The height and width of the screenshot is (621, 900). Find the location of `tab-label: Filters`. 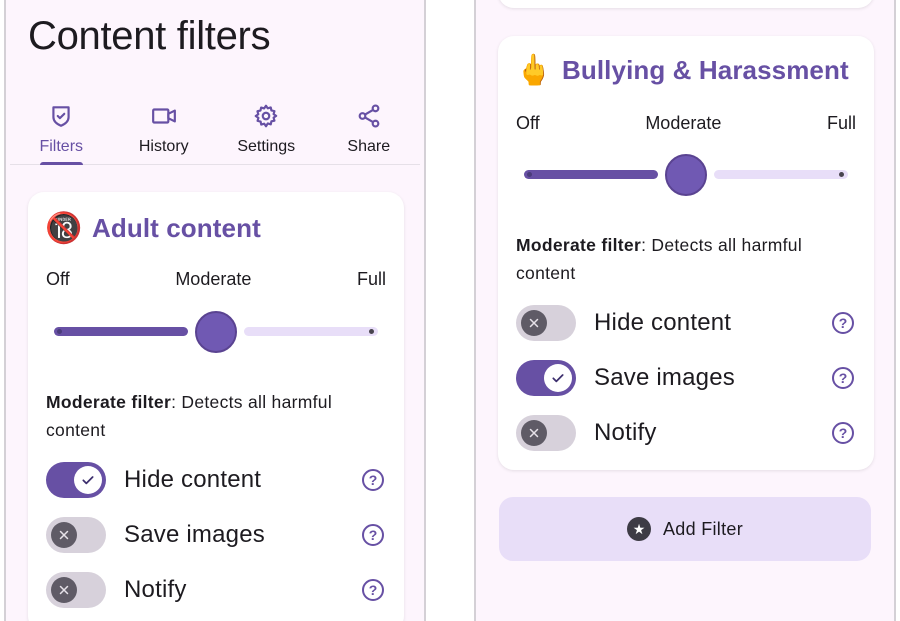

tab-label: Filters is located at coordinates (61, 146).